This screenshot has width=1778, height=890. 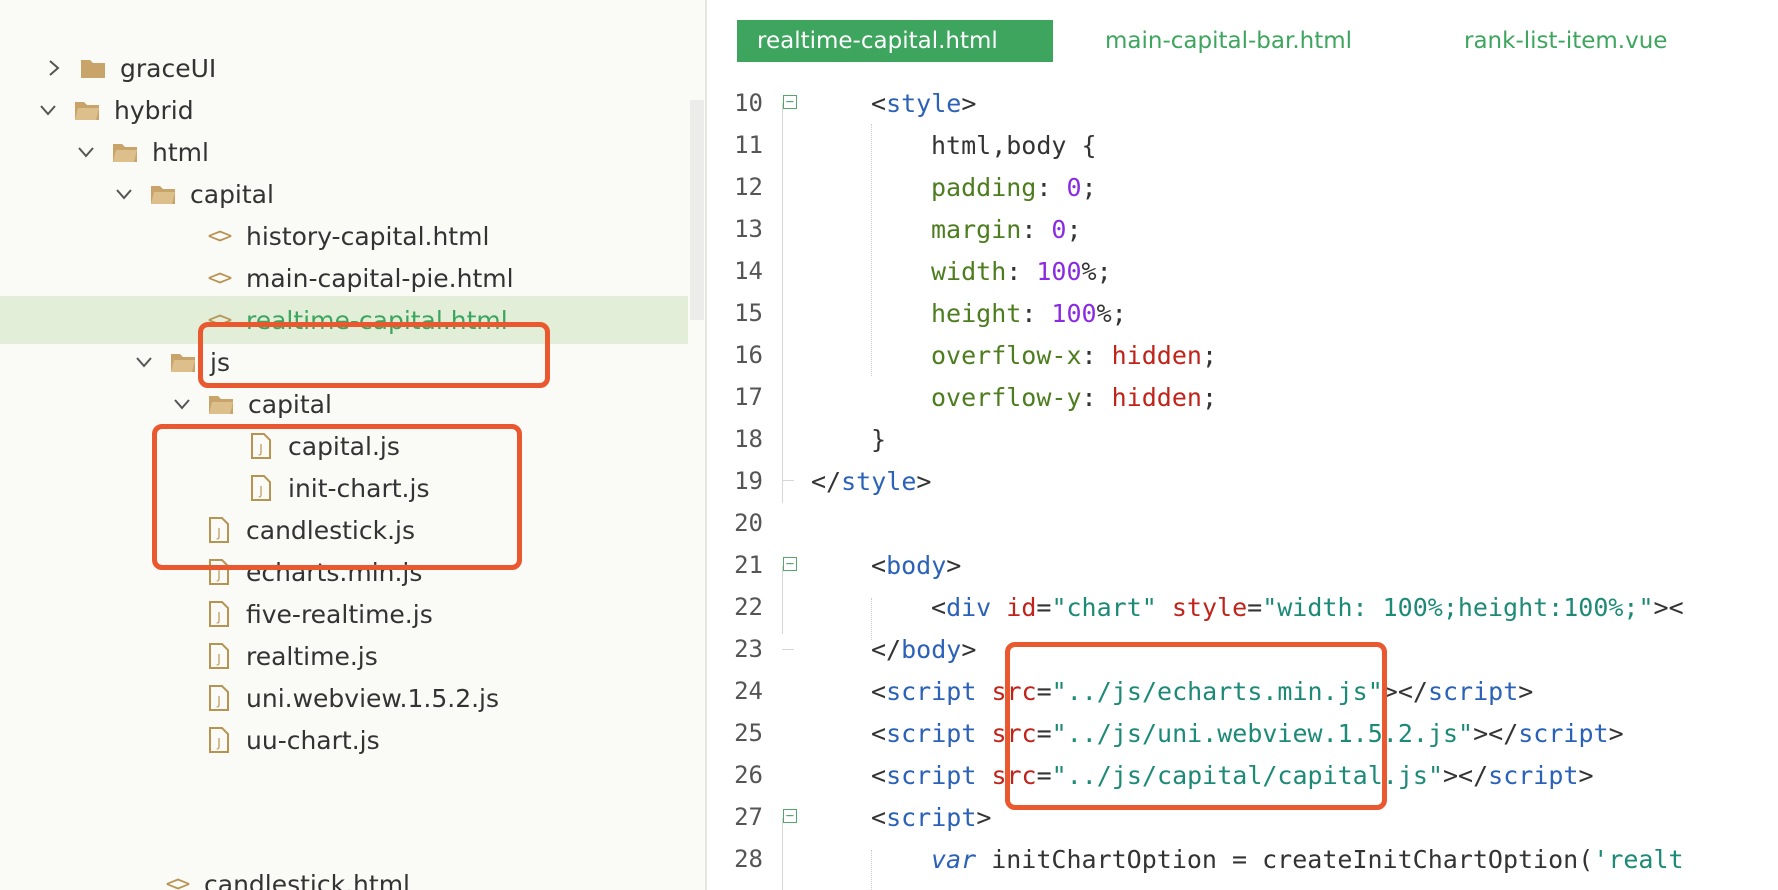 What do you see at coordinates (748, 859) in the screenshot?
I see `line-number: 28` at bounding box center [748, 859].